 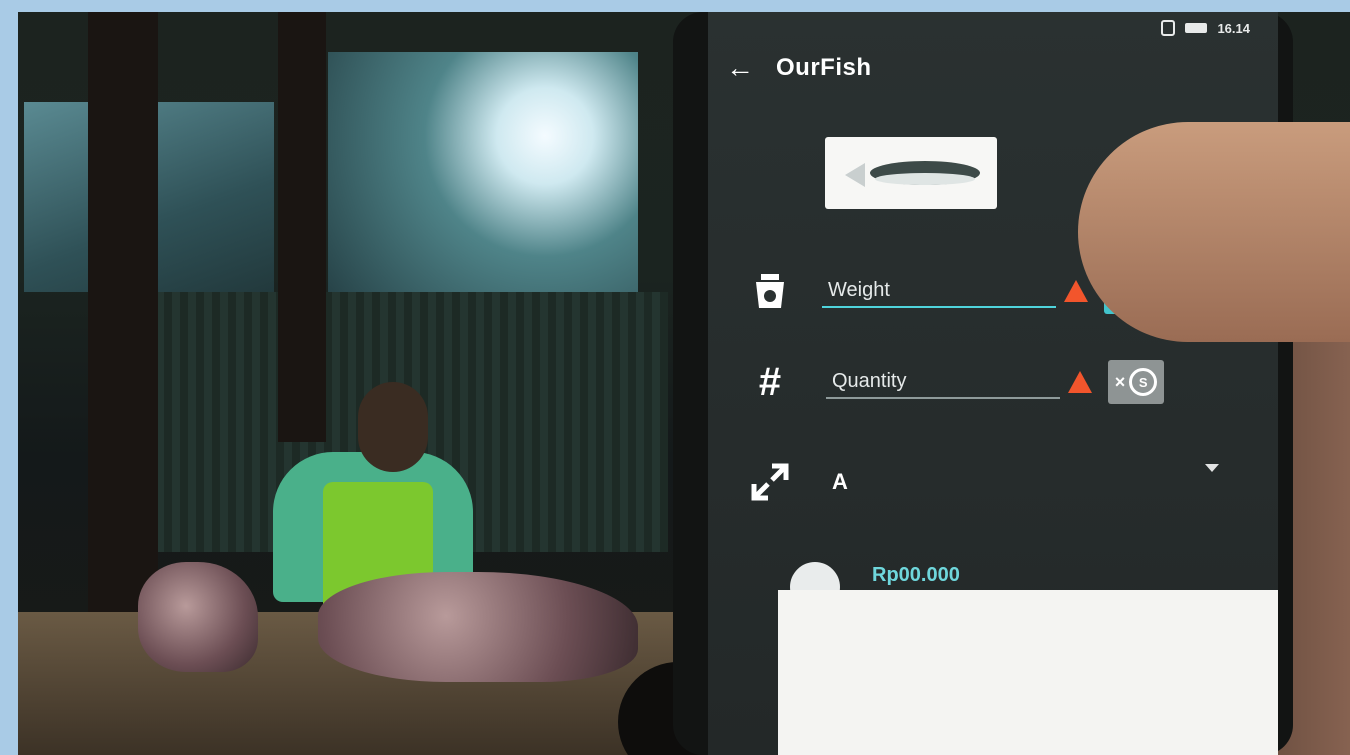 I want to click on shield-icon, so click(x=1168, y=28).